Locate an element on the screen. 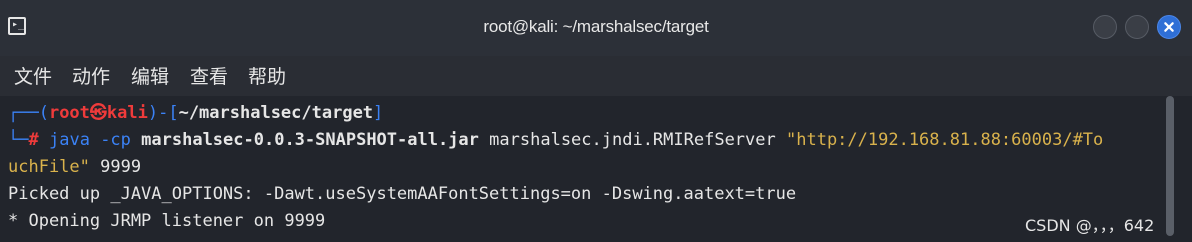 Image resolution: width=1192 pixels, height=242 pixels. close-icon is located at coordinates (1169, 27).